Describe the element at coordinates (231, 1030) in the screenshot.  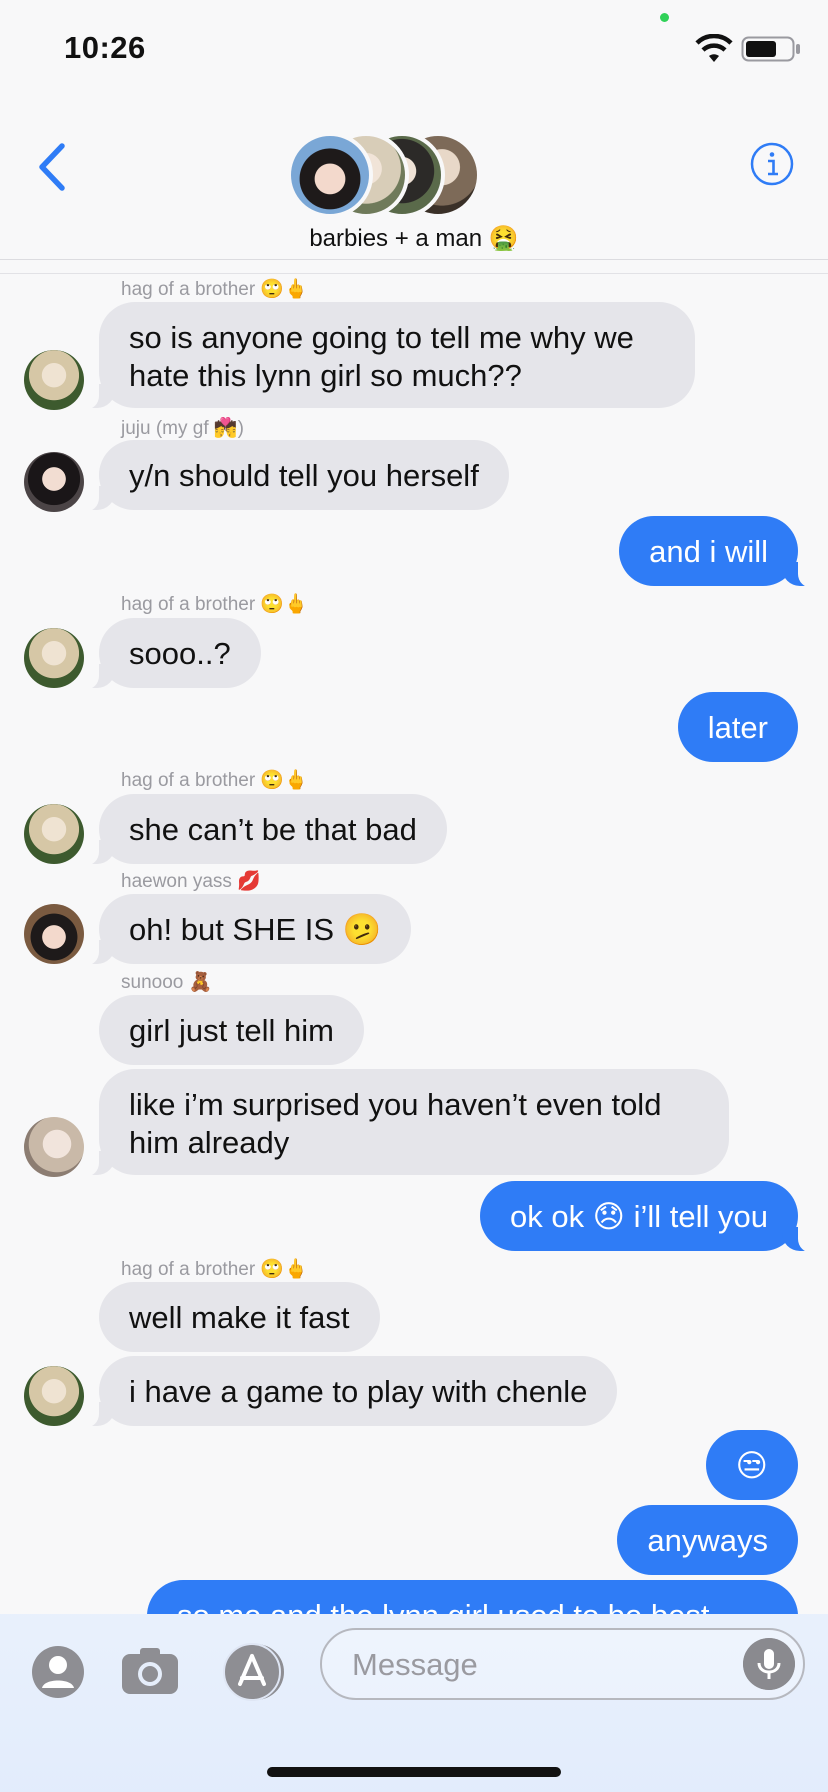
I see `message-bubble-incoming: girl just tell him` at that location.